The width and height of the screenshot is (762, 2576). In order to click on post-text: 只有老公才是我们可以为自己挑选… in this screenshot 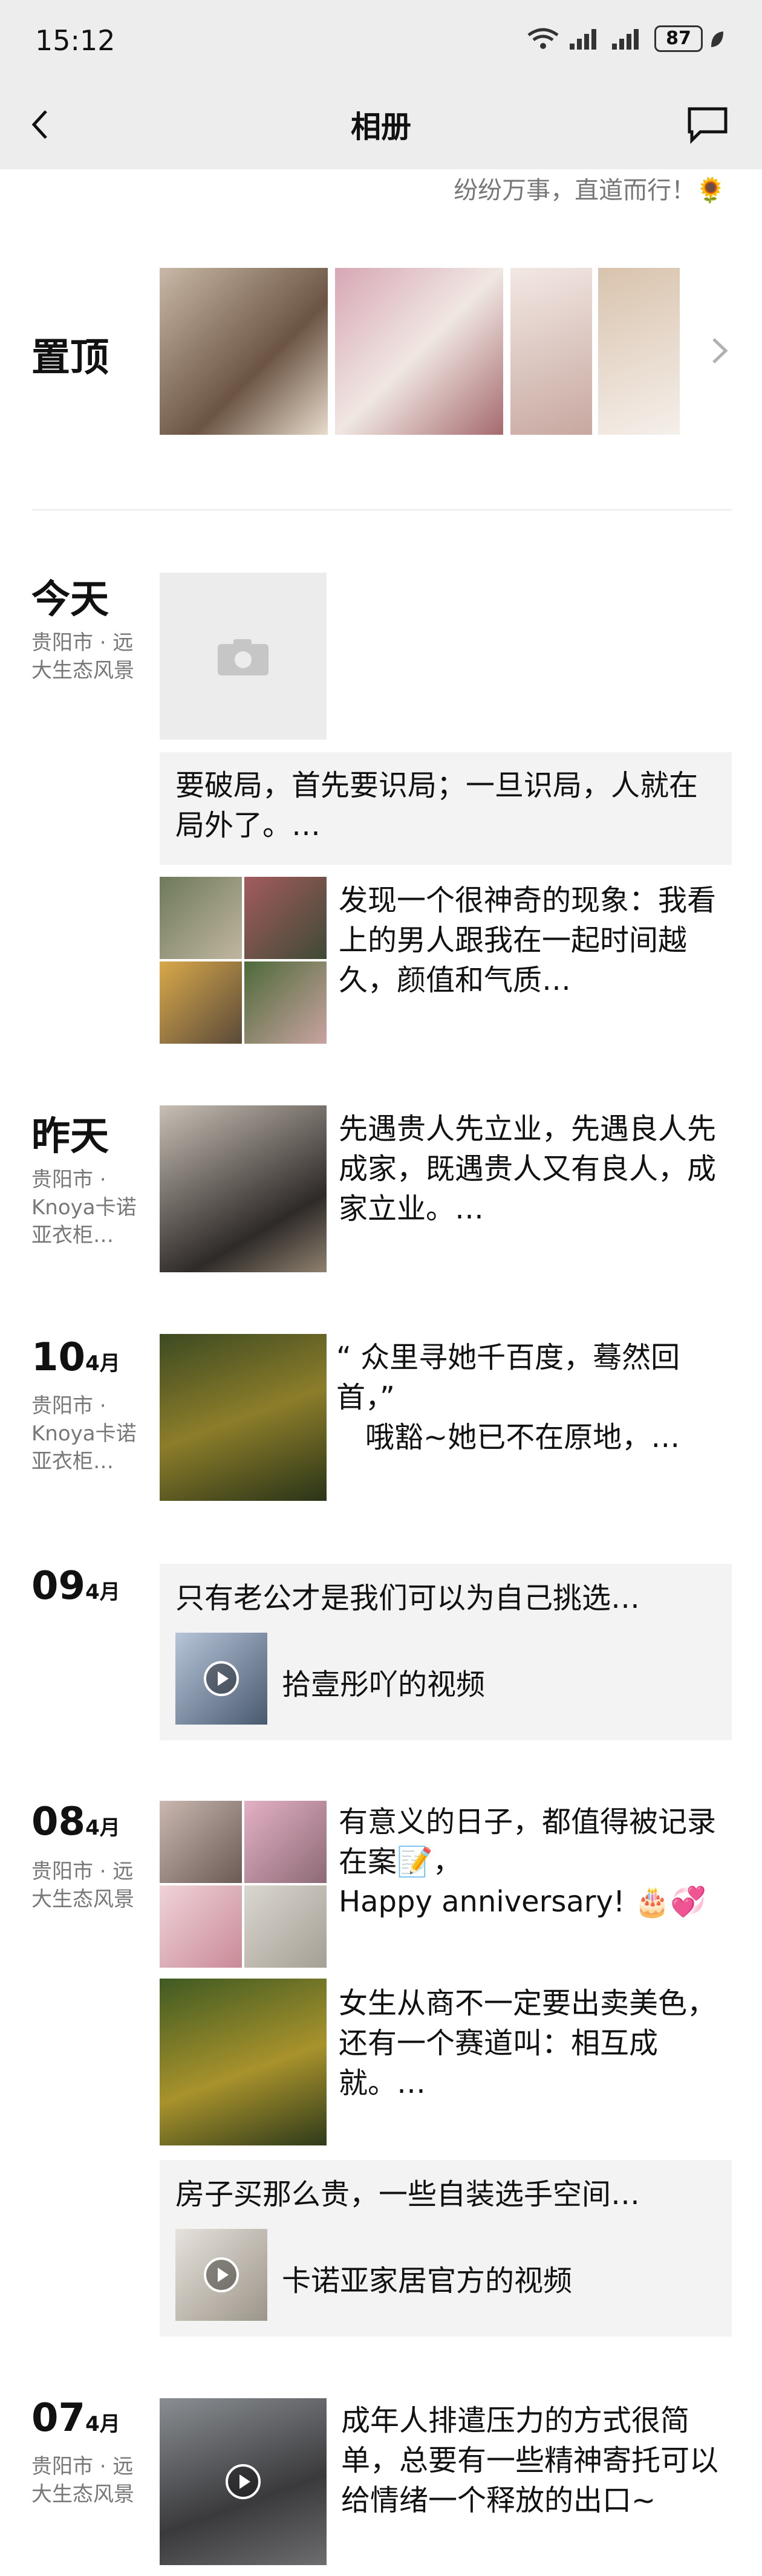, I will do `click(407, 1598)`.